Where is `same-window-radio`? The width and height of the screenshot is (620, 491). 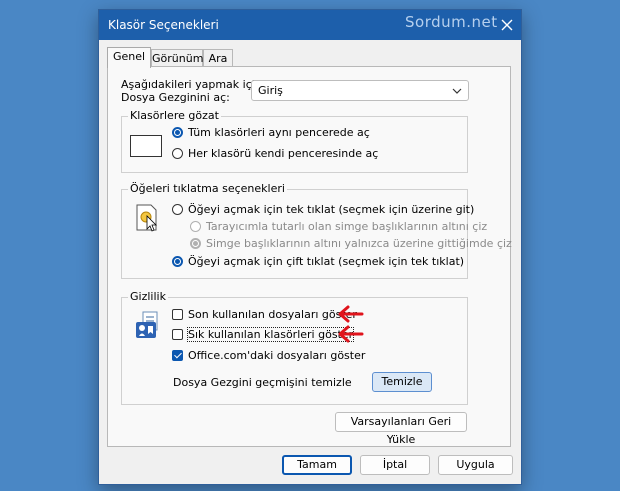
same-window-radio is located at coordinates (177, 132).